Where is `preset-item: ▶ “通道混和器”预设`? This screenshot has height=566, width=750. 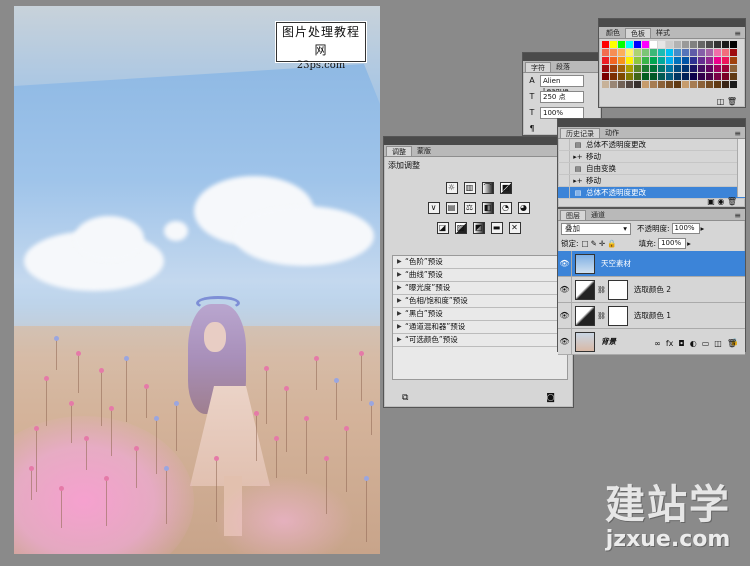
preset-item: ▶ “通道混和器”预设 is located at coordinates (480, 327).